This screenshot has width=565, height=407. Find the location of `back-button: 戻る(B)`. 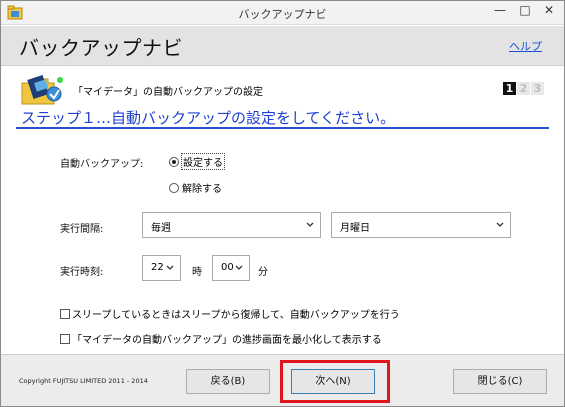

back-button: 戻る(B) is located at coordinates (228, 381).